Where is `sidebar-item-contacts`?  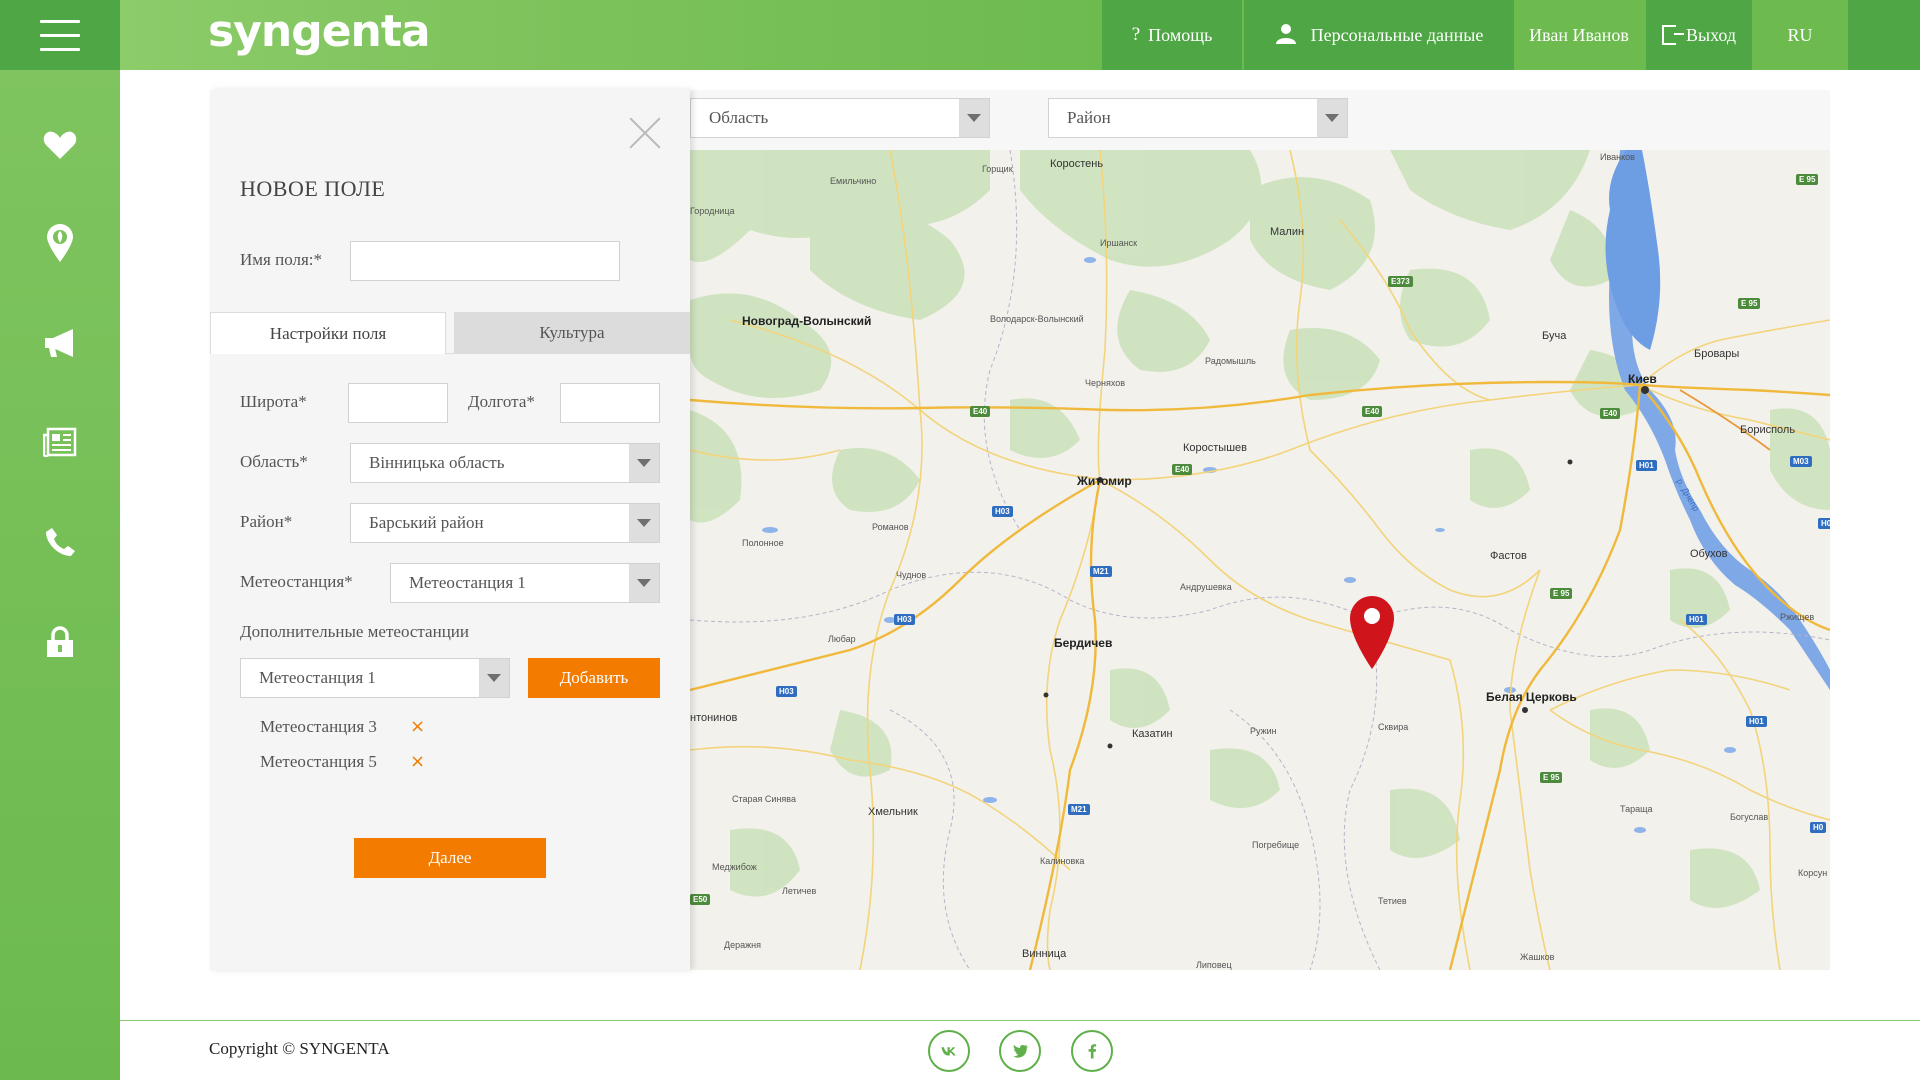
sidebar-item-contacts is located at coordinates (60, 542).